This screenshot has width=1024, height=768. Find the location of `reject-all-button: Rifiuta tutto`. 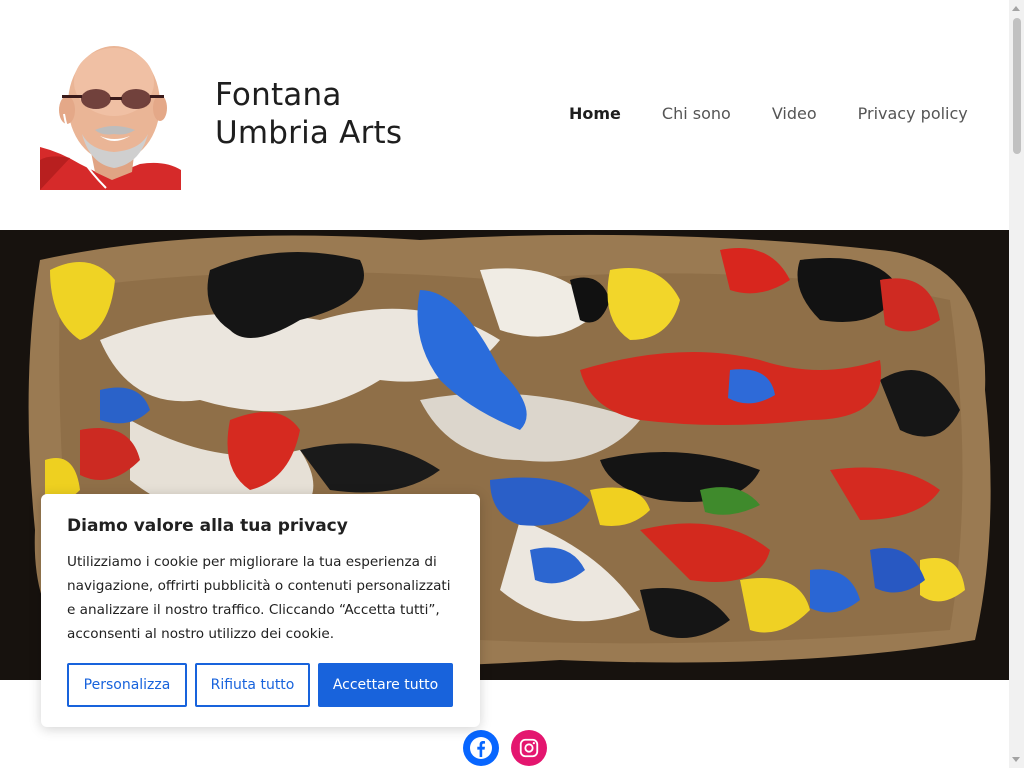

reject-all-button: Rifiuta tutto is located at coordinates (252, 685).